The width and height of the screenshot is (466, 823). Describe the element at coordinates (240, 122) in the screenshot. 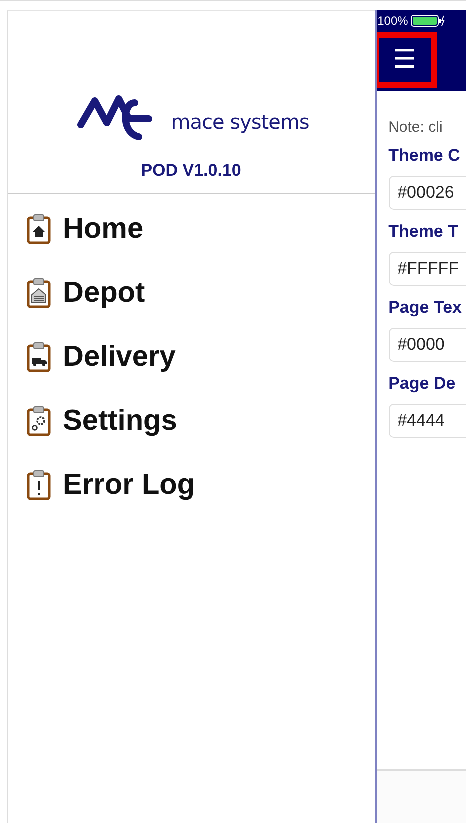

I see `logo-text: mace systems` at that location.